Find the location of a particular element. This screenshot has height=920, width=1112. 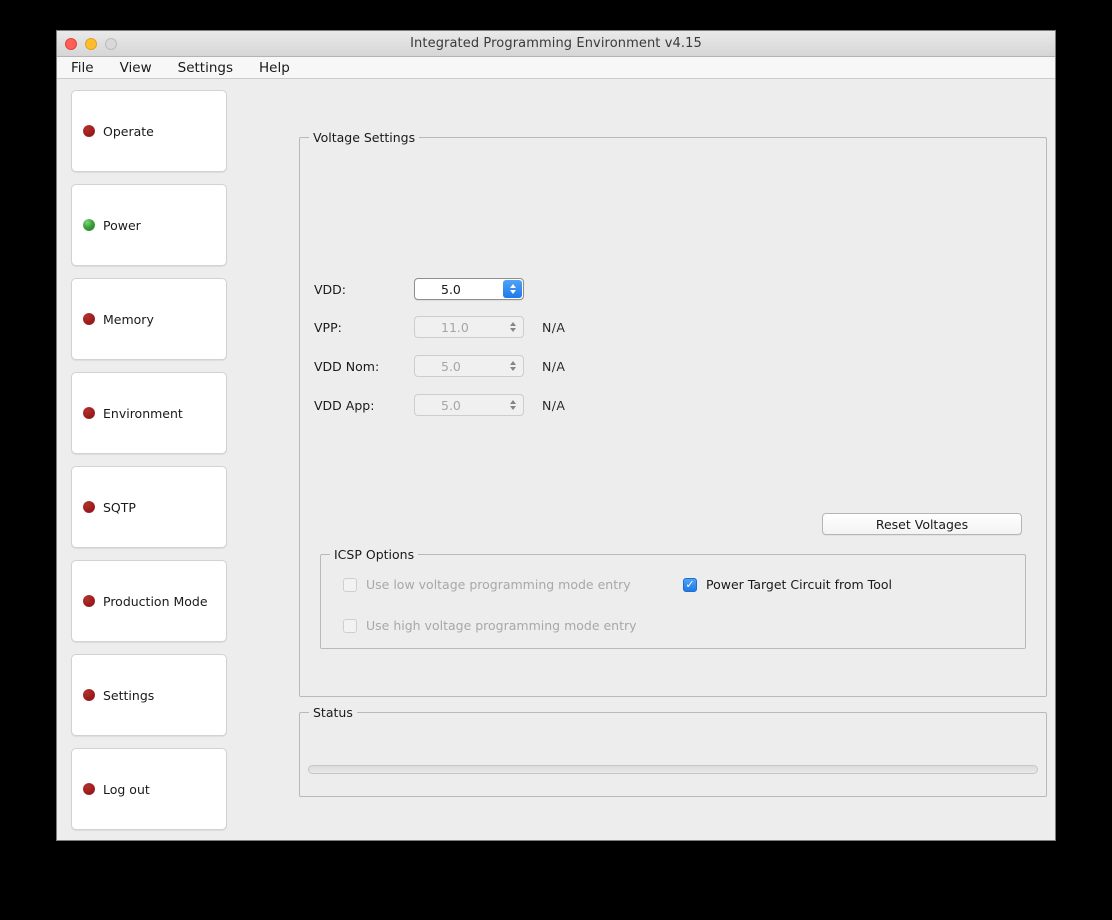

title-bar: Integrated Programming Environment v4.15 is located at coordinates (556, 44).